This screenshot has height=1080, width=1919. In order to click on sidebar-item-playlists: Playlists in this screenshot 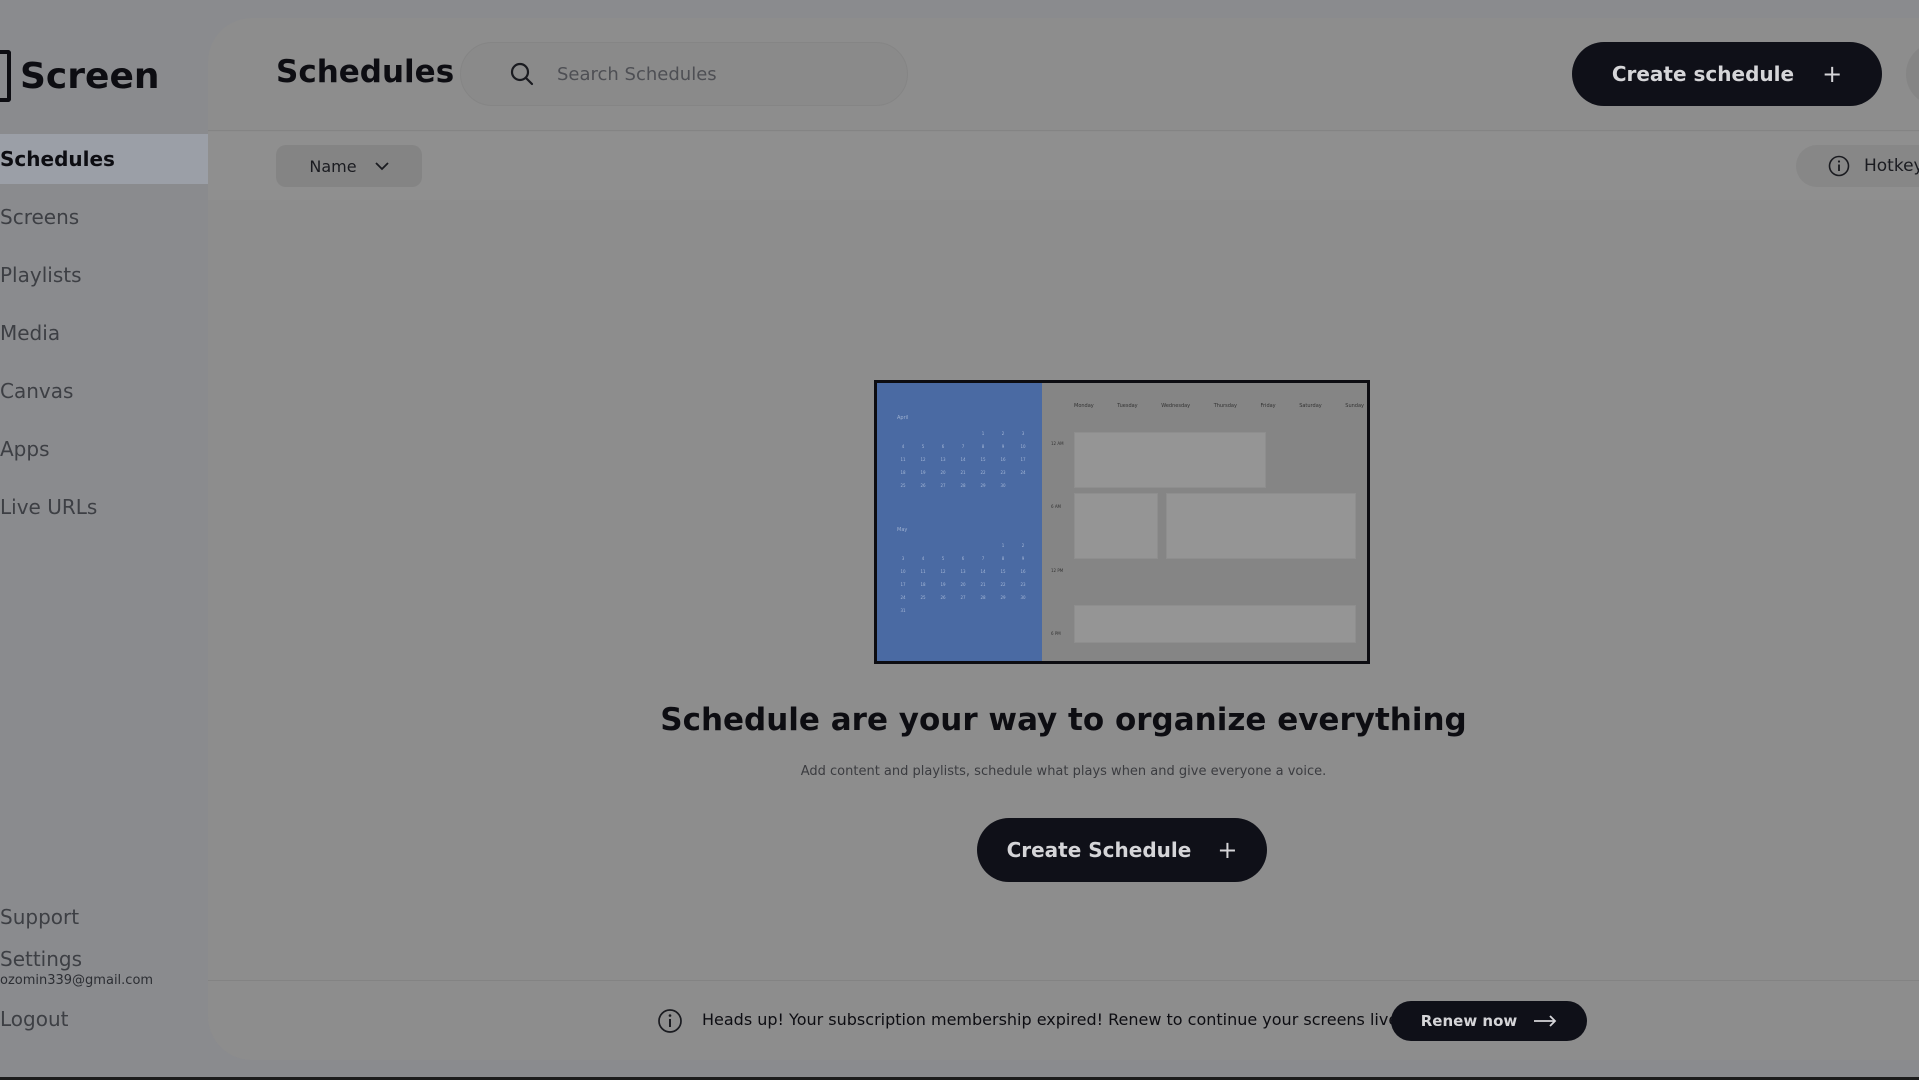, I will do `click(104, 275)`.